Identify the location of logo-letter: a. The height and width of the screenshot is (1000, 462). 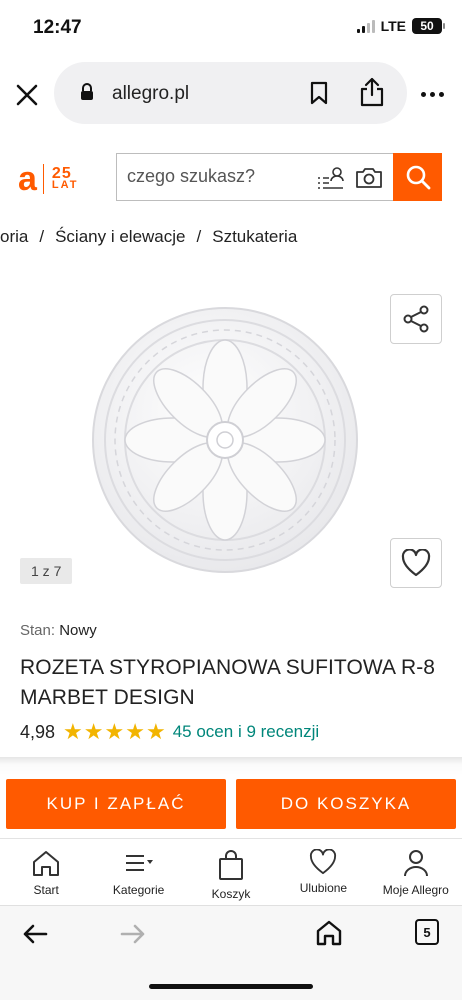
(27, 179).